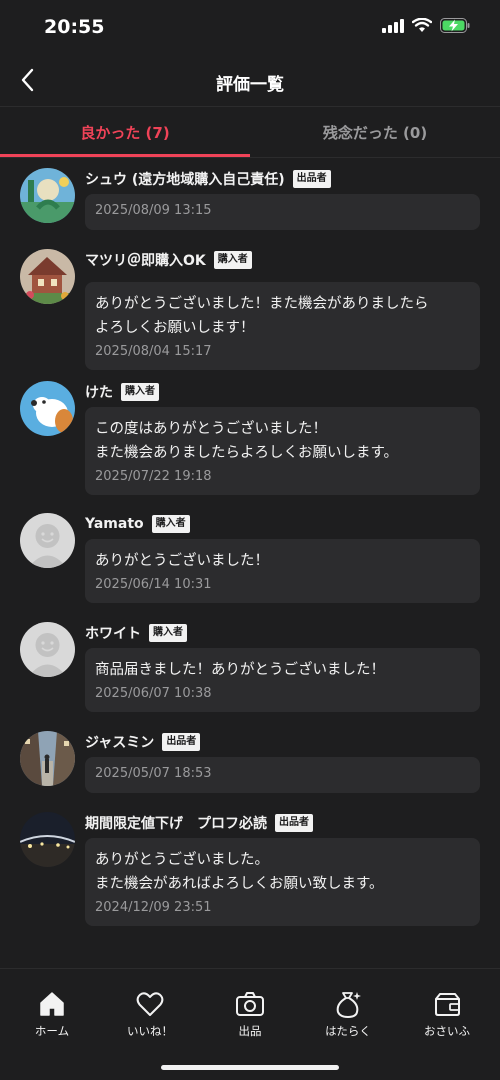  Describe the element at coordinates (153, 584) in the screenshot. I see `review-date: 2025/06/14 10:31` at that location.